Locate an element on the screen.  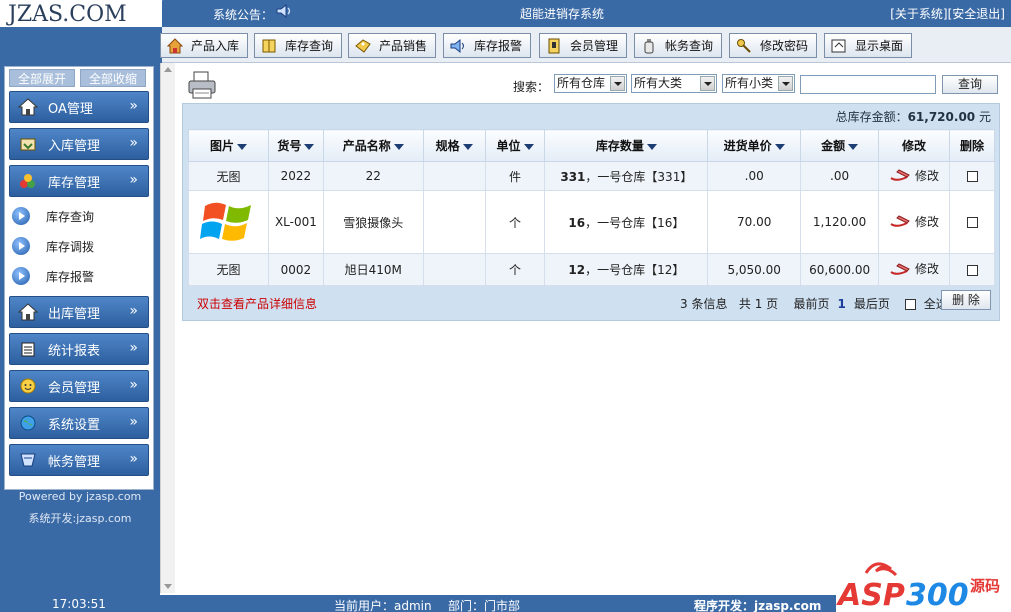
scroll-up-icon is located at coordinates (168, 69).